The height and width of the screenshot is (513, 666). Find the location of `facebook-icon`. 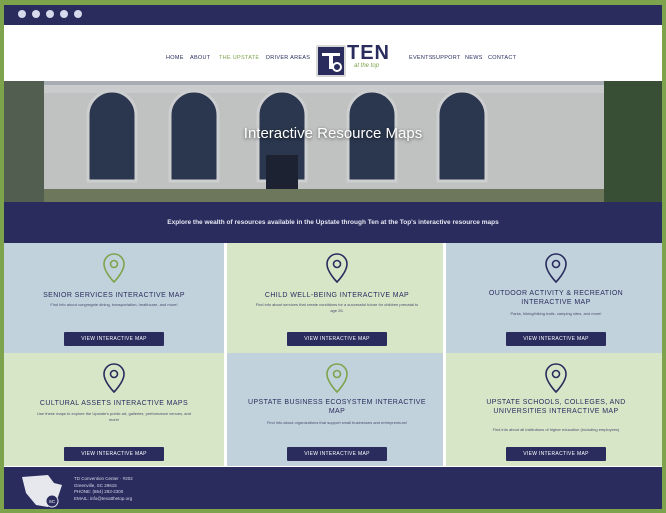

facebook-icon is located at coordinates (22, 14).